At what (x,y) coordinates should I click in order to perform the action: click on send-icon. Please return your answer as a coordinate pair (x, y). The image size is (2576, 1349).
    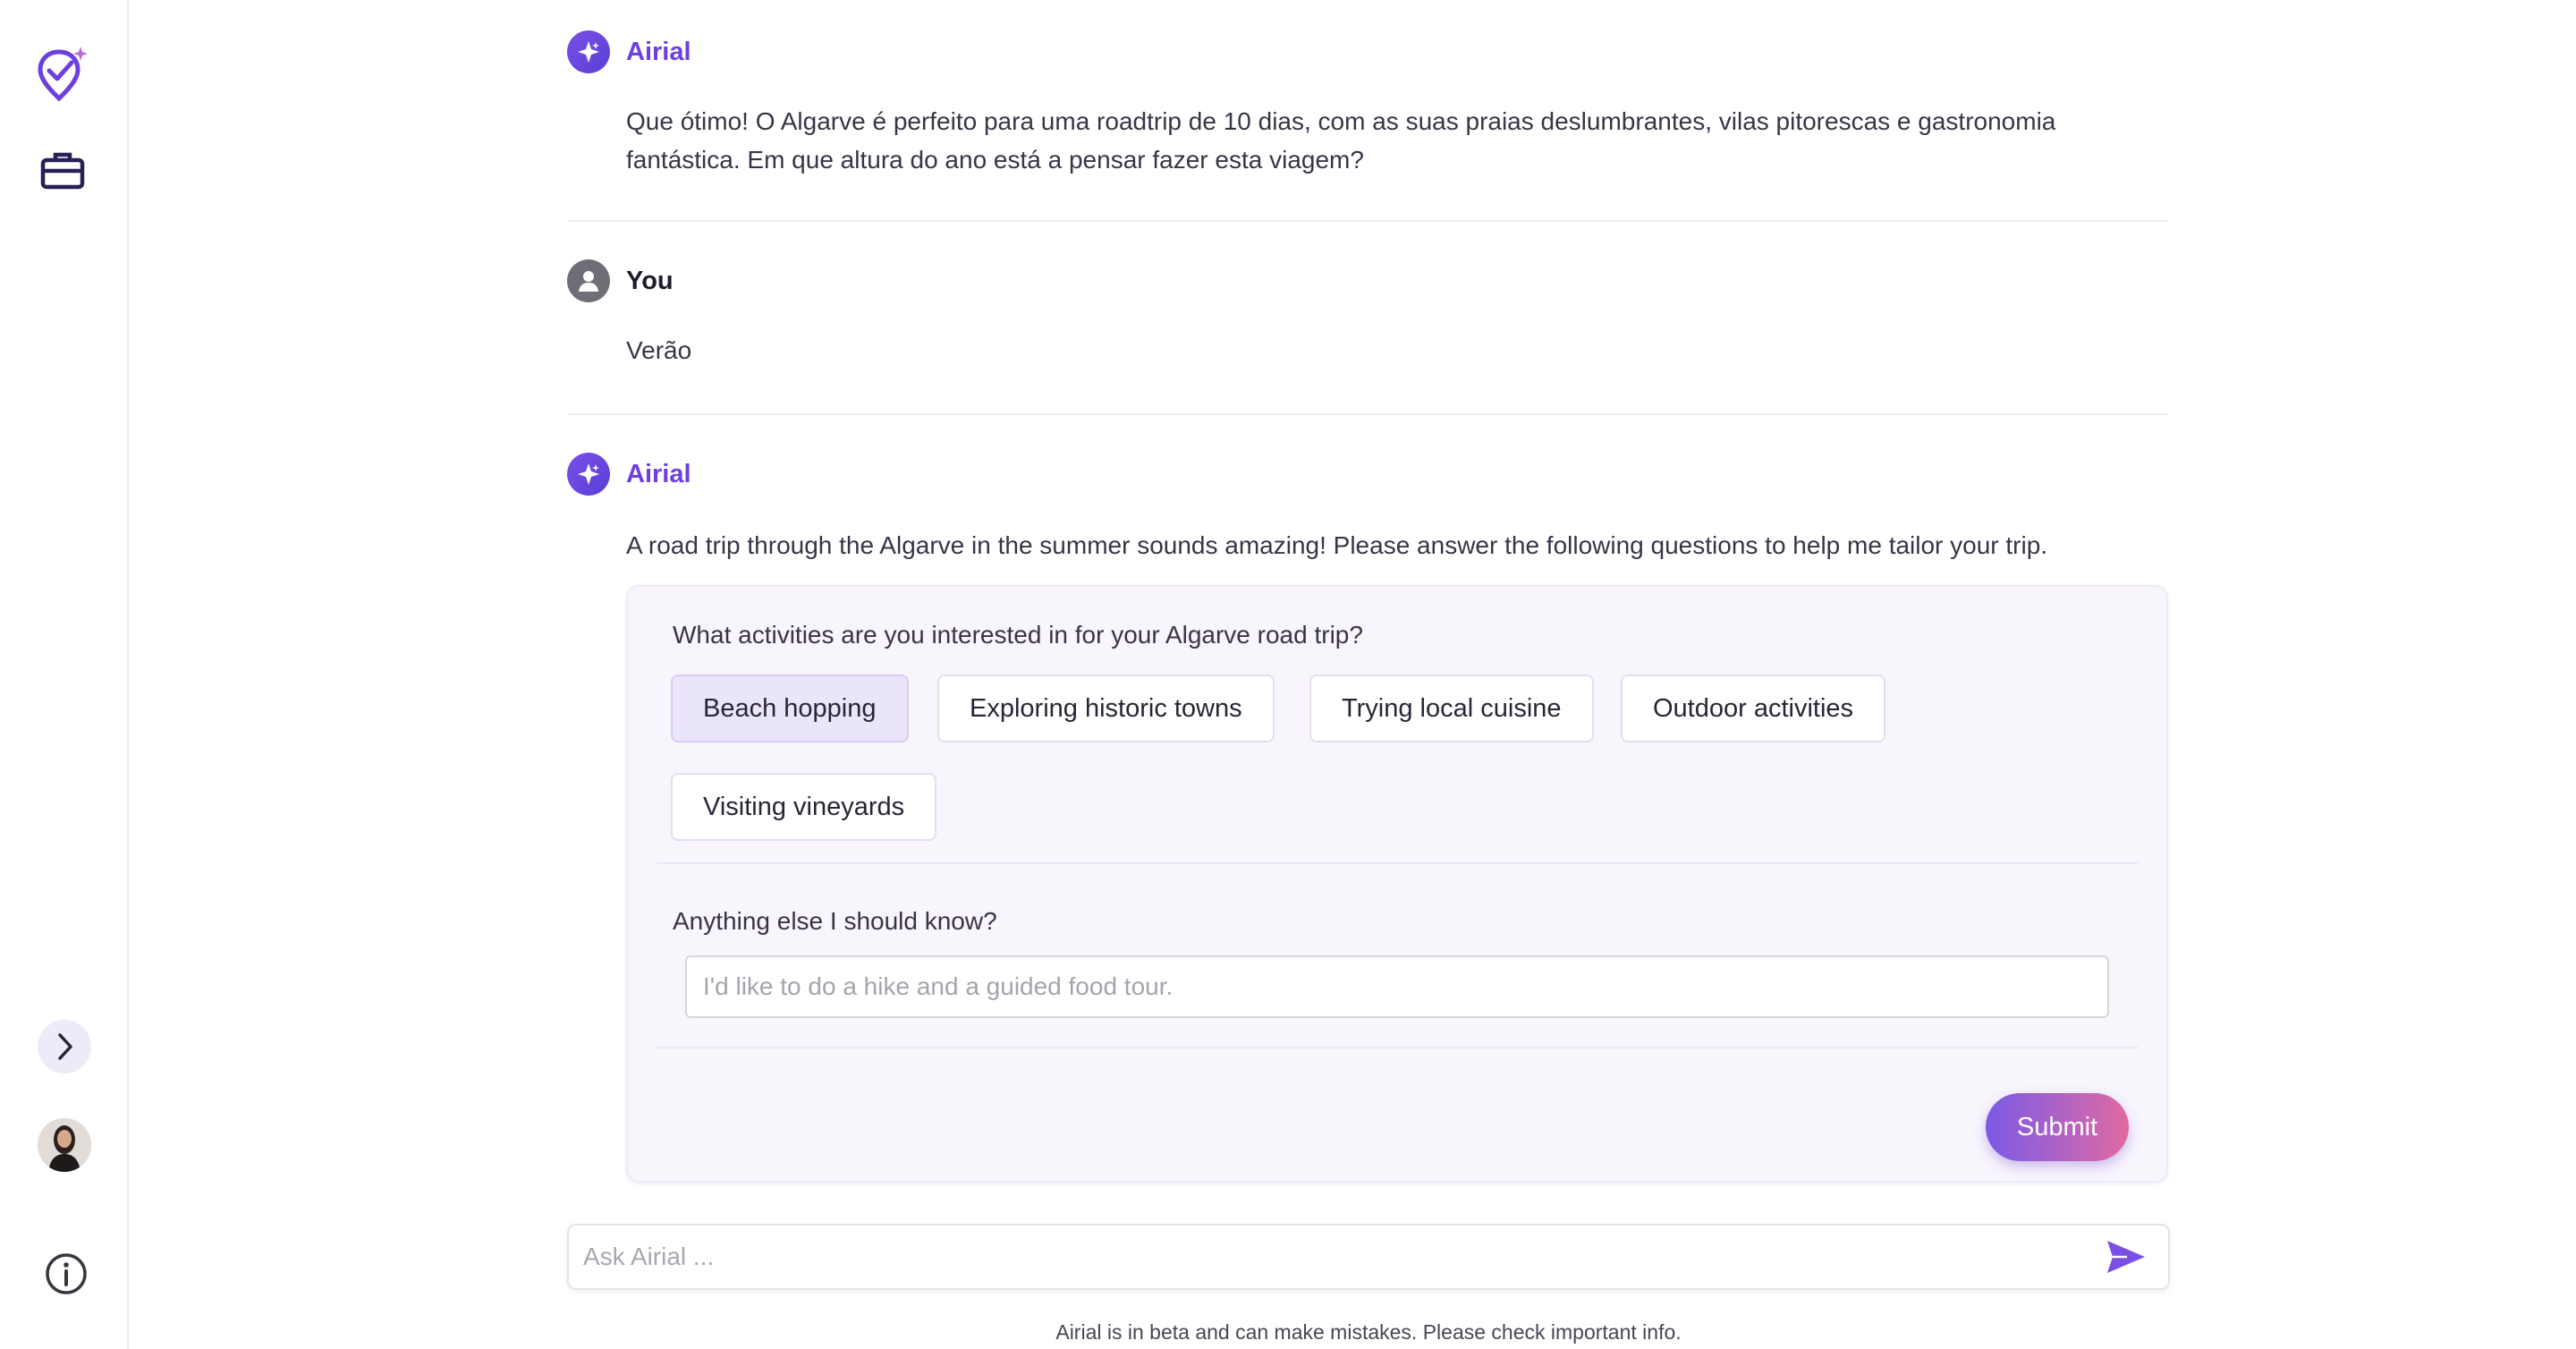
    Looking at the image, I should click on (2126, 1256).